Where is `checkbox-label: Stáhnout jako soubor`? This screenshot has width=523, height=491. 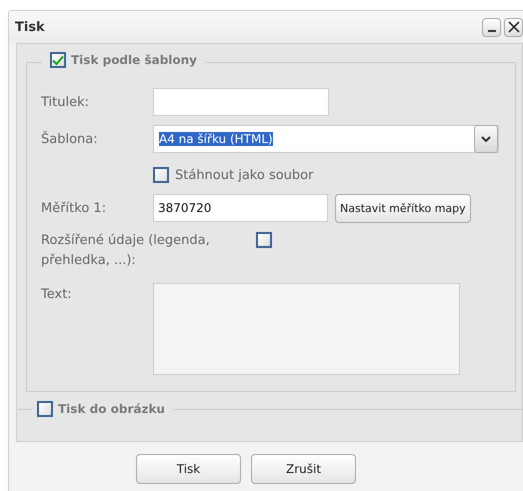 checkbox-label: Stáhnout jako soubor is located at coordinates (244, 175).